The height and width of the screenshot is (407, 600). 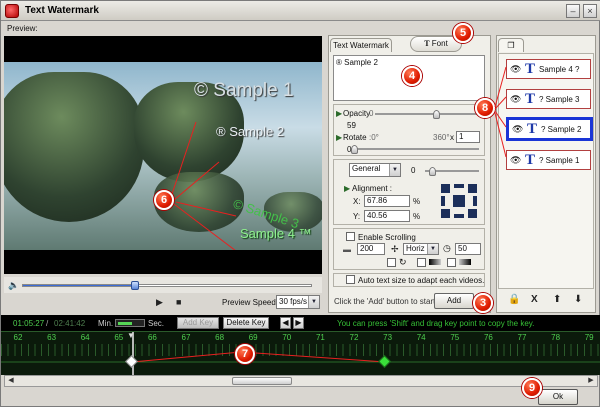 What do you see at coordinates (70, 323) in the screenshot?
I see `total-time: 02:41:42` at bounding box center [70, 323].